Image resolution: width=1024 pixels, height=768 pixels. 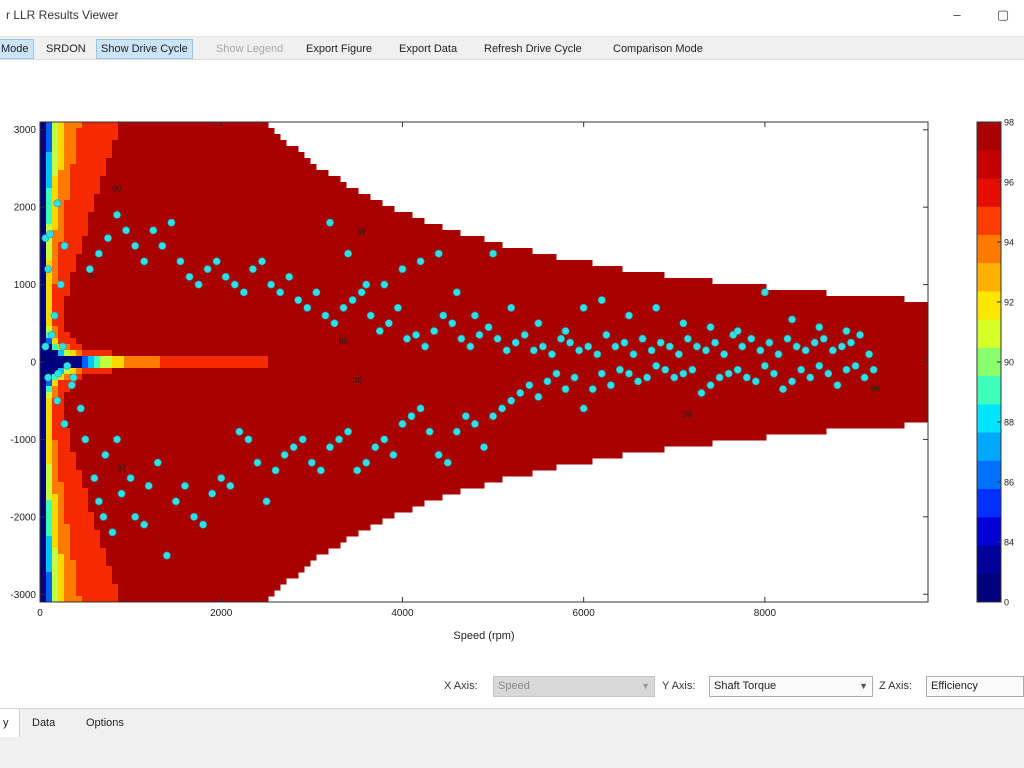 What do you see at coordinates (17, 49) in the screenshot?
I see `mode-button: Mode` at bounding box center [17, 49].